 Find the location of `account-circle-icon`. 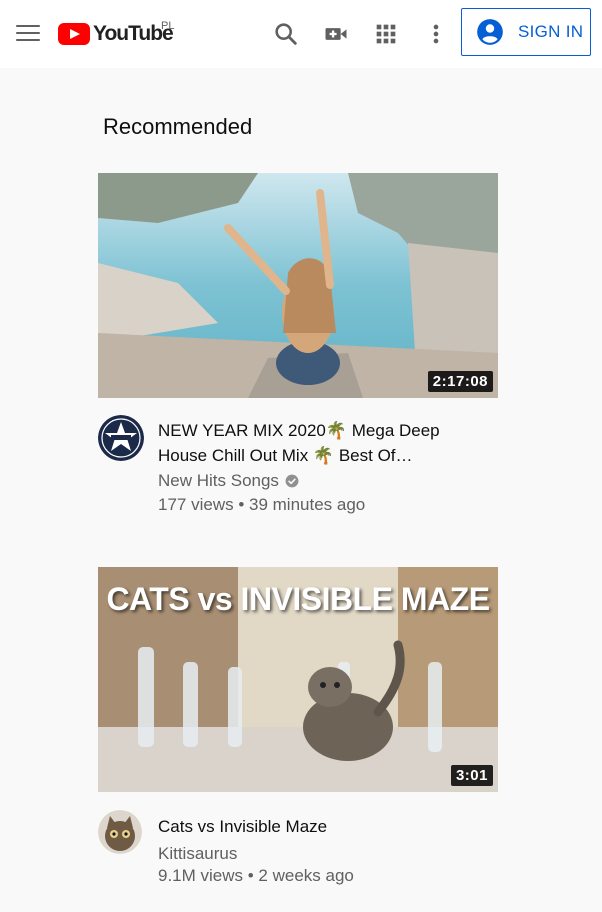

account-circle-icon is located at coordinates (490, 32).